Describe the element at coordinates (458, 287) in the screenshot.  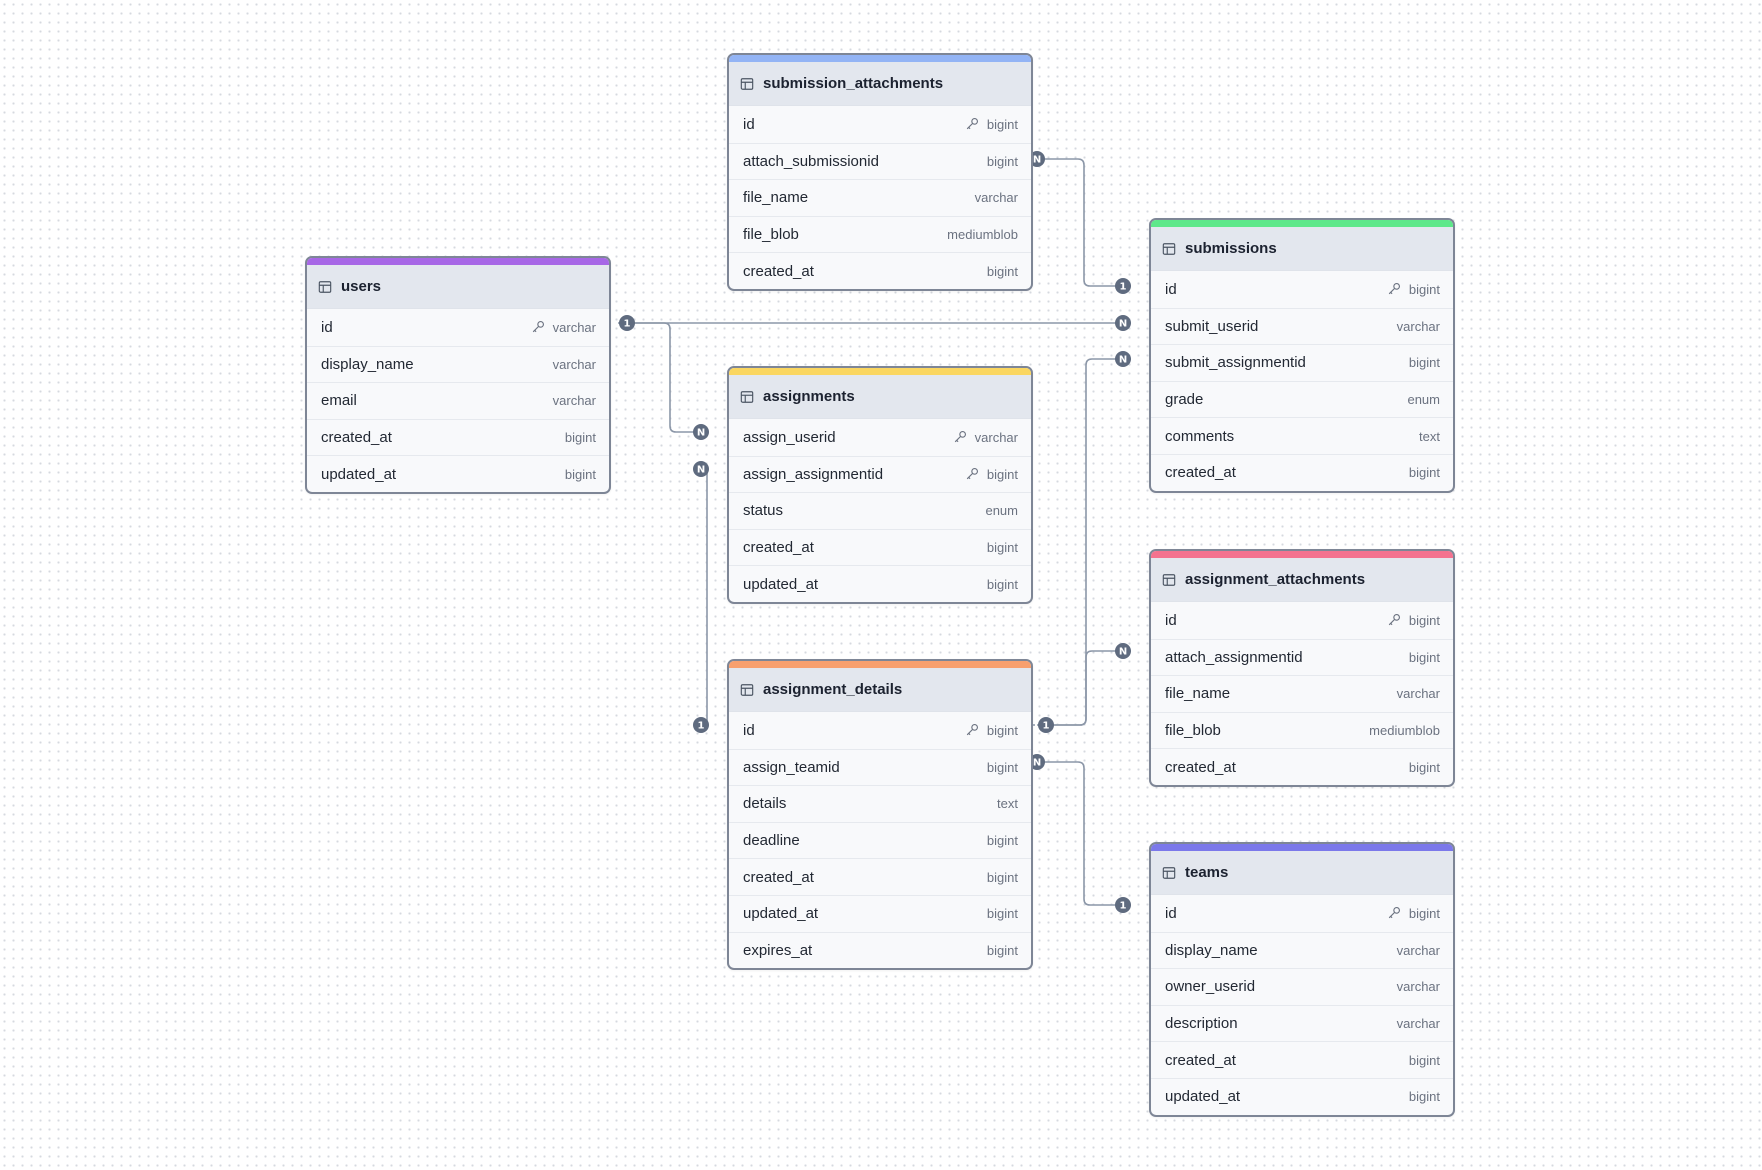
I see `table-header: users` at that location.